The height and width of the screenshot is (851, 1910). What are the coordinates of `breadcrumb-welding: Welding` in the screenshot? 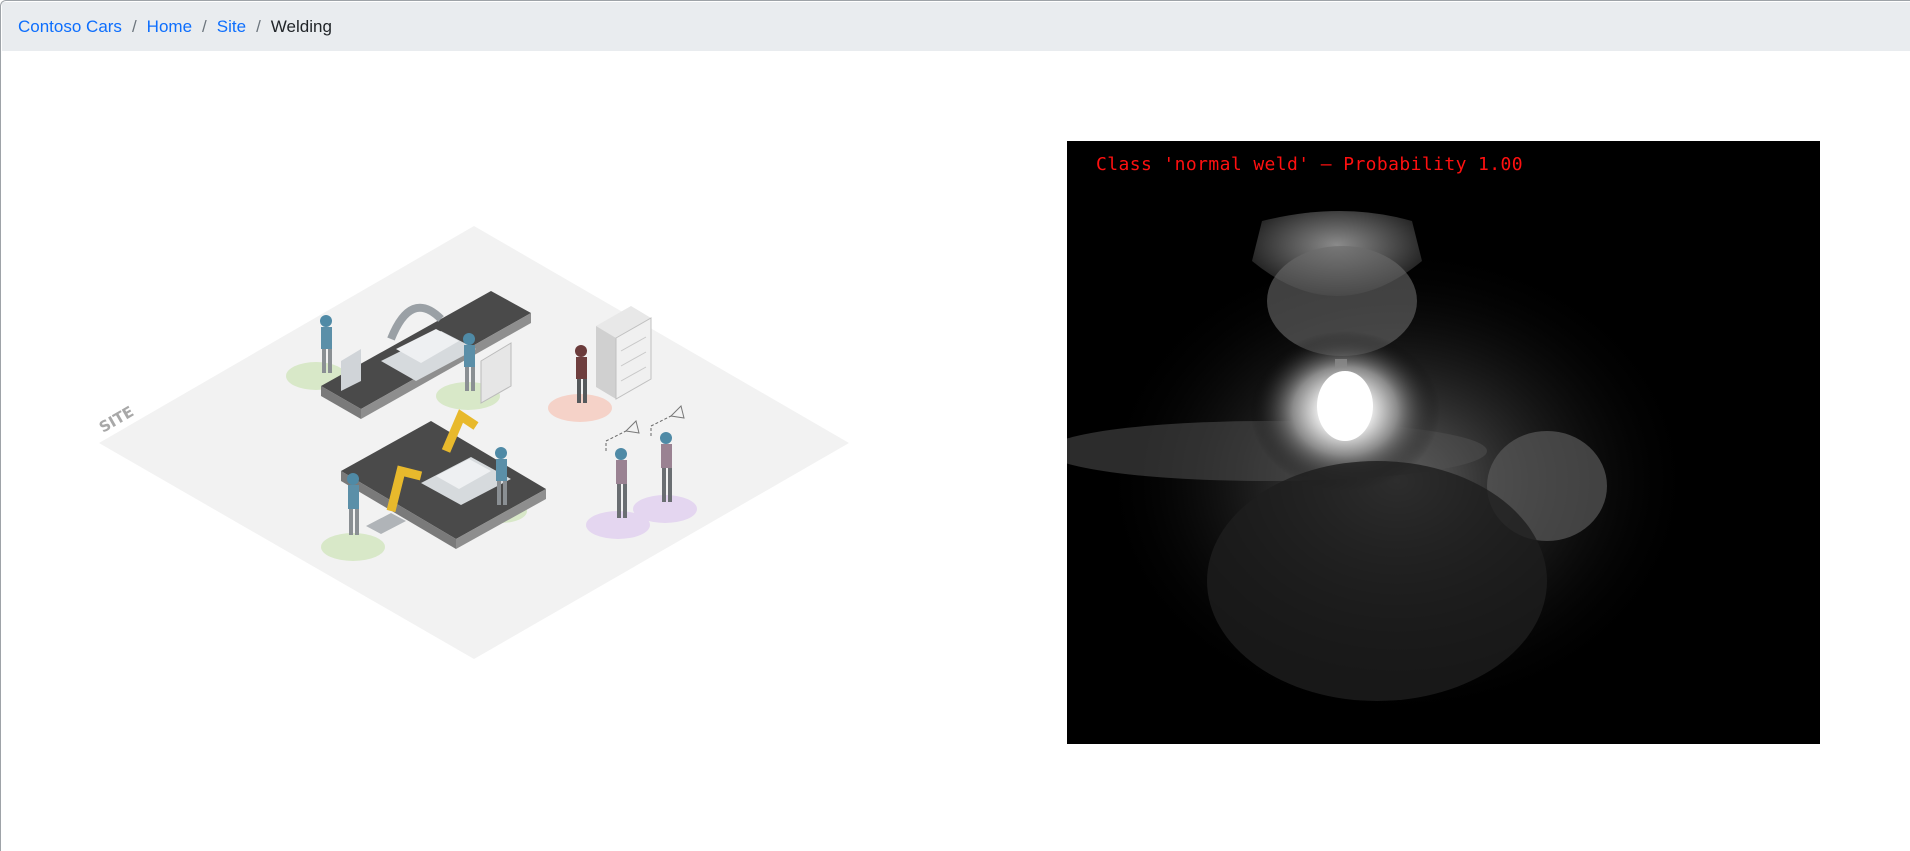 It's located at (301, 26).